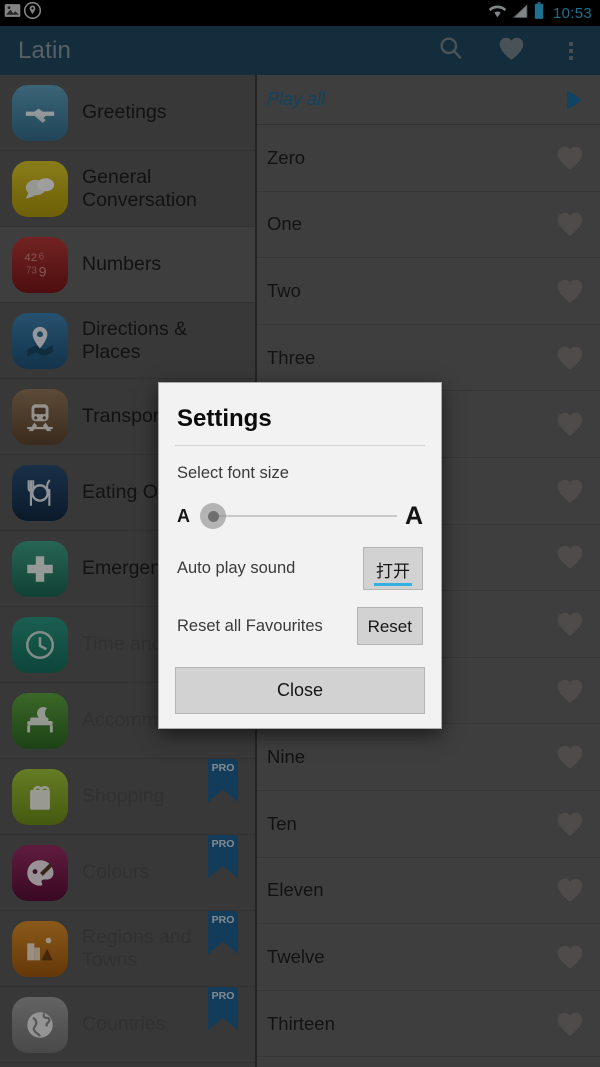 This screenshot has width=600, height=1067. What do you see at coordinates (389, 626) in the screenshot?
I see `reset-button: Reset` at bounding box center [389, 626].